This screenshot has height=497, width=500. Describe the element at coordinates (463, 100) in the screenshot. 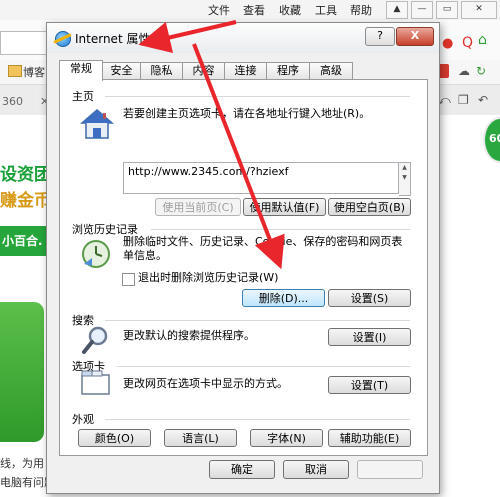

I see `copy-icon: ❐` at that location.